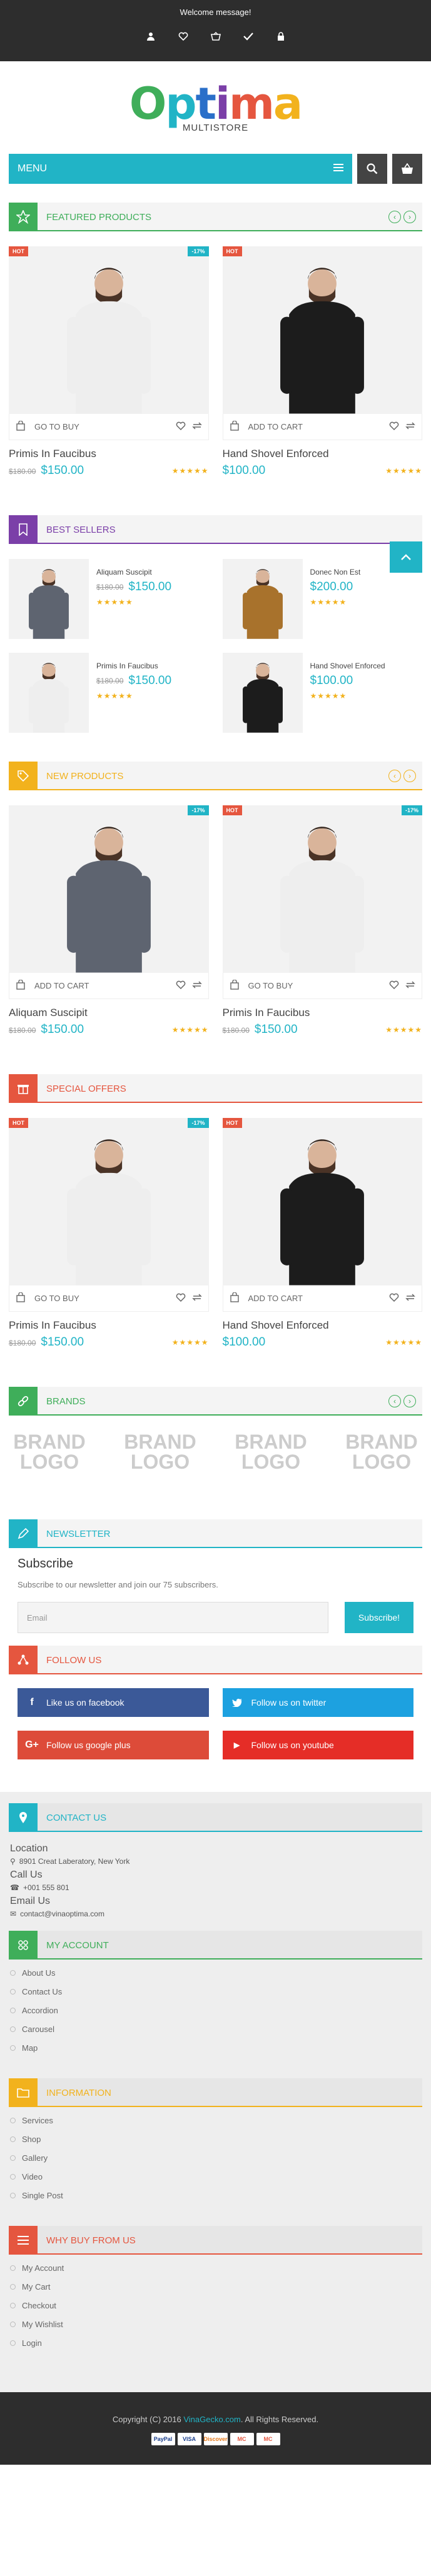 The width and height of the screenshot is (431, 2576). What do you see at coordinates (215, 2139) in the screenshot?
I see `footer-link: Shop` at bounding box center [215, 2139].